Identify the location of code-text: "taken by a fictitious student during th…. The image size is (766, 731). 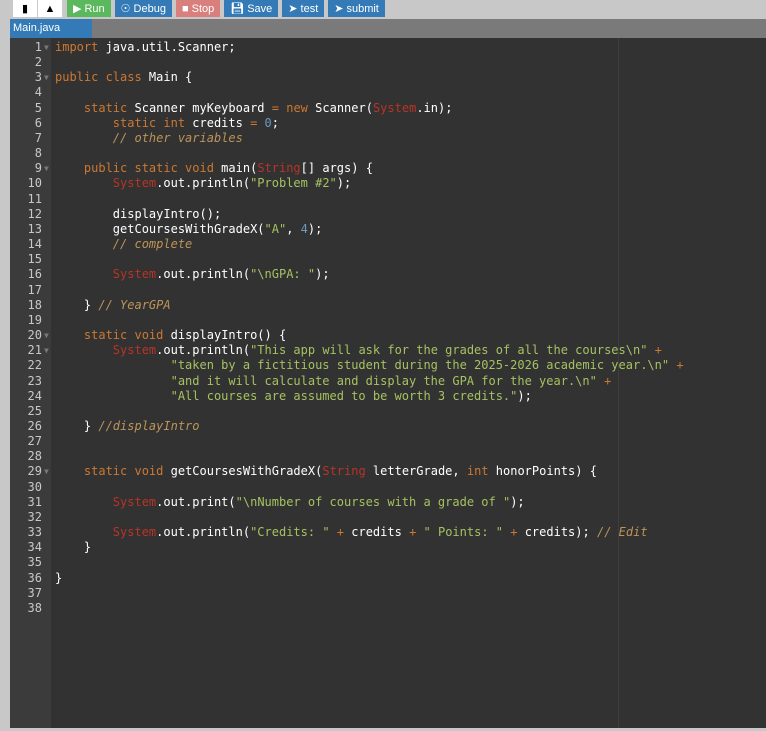
(369, 365).